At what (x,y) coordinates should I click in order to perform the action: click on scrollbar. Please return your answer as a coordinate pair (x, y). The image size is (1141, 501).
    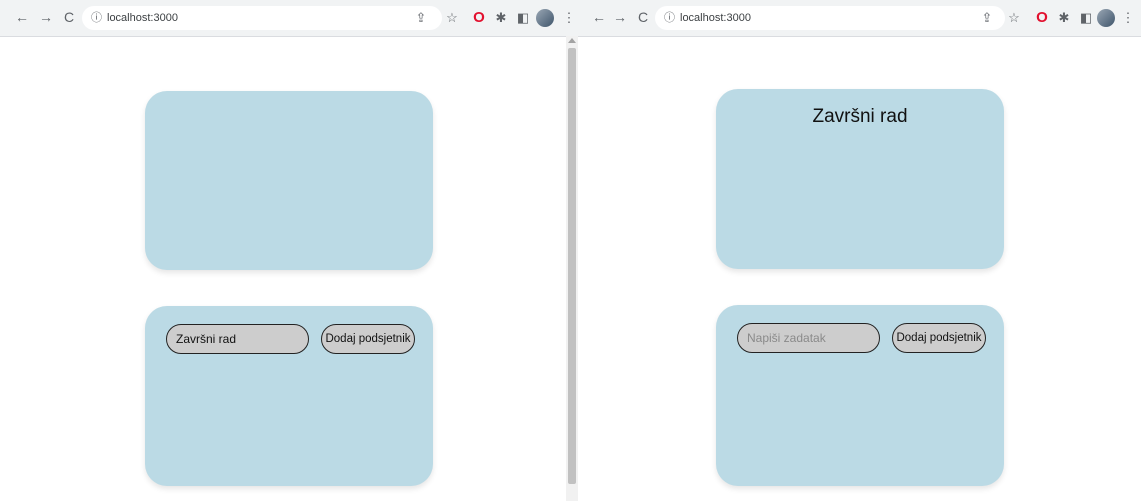
    Looking at the image, I should click on (572, 268).